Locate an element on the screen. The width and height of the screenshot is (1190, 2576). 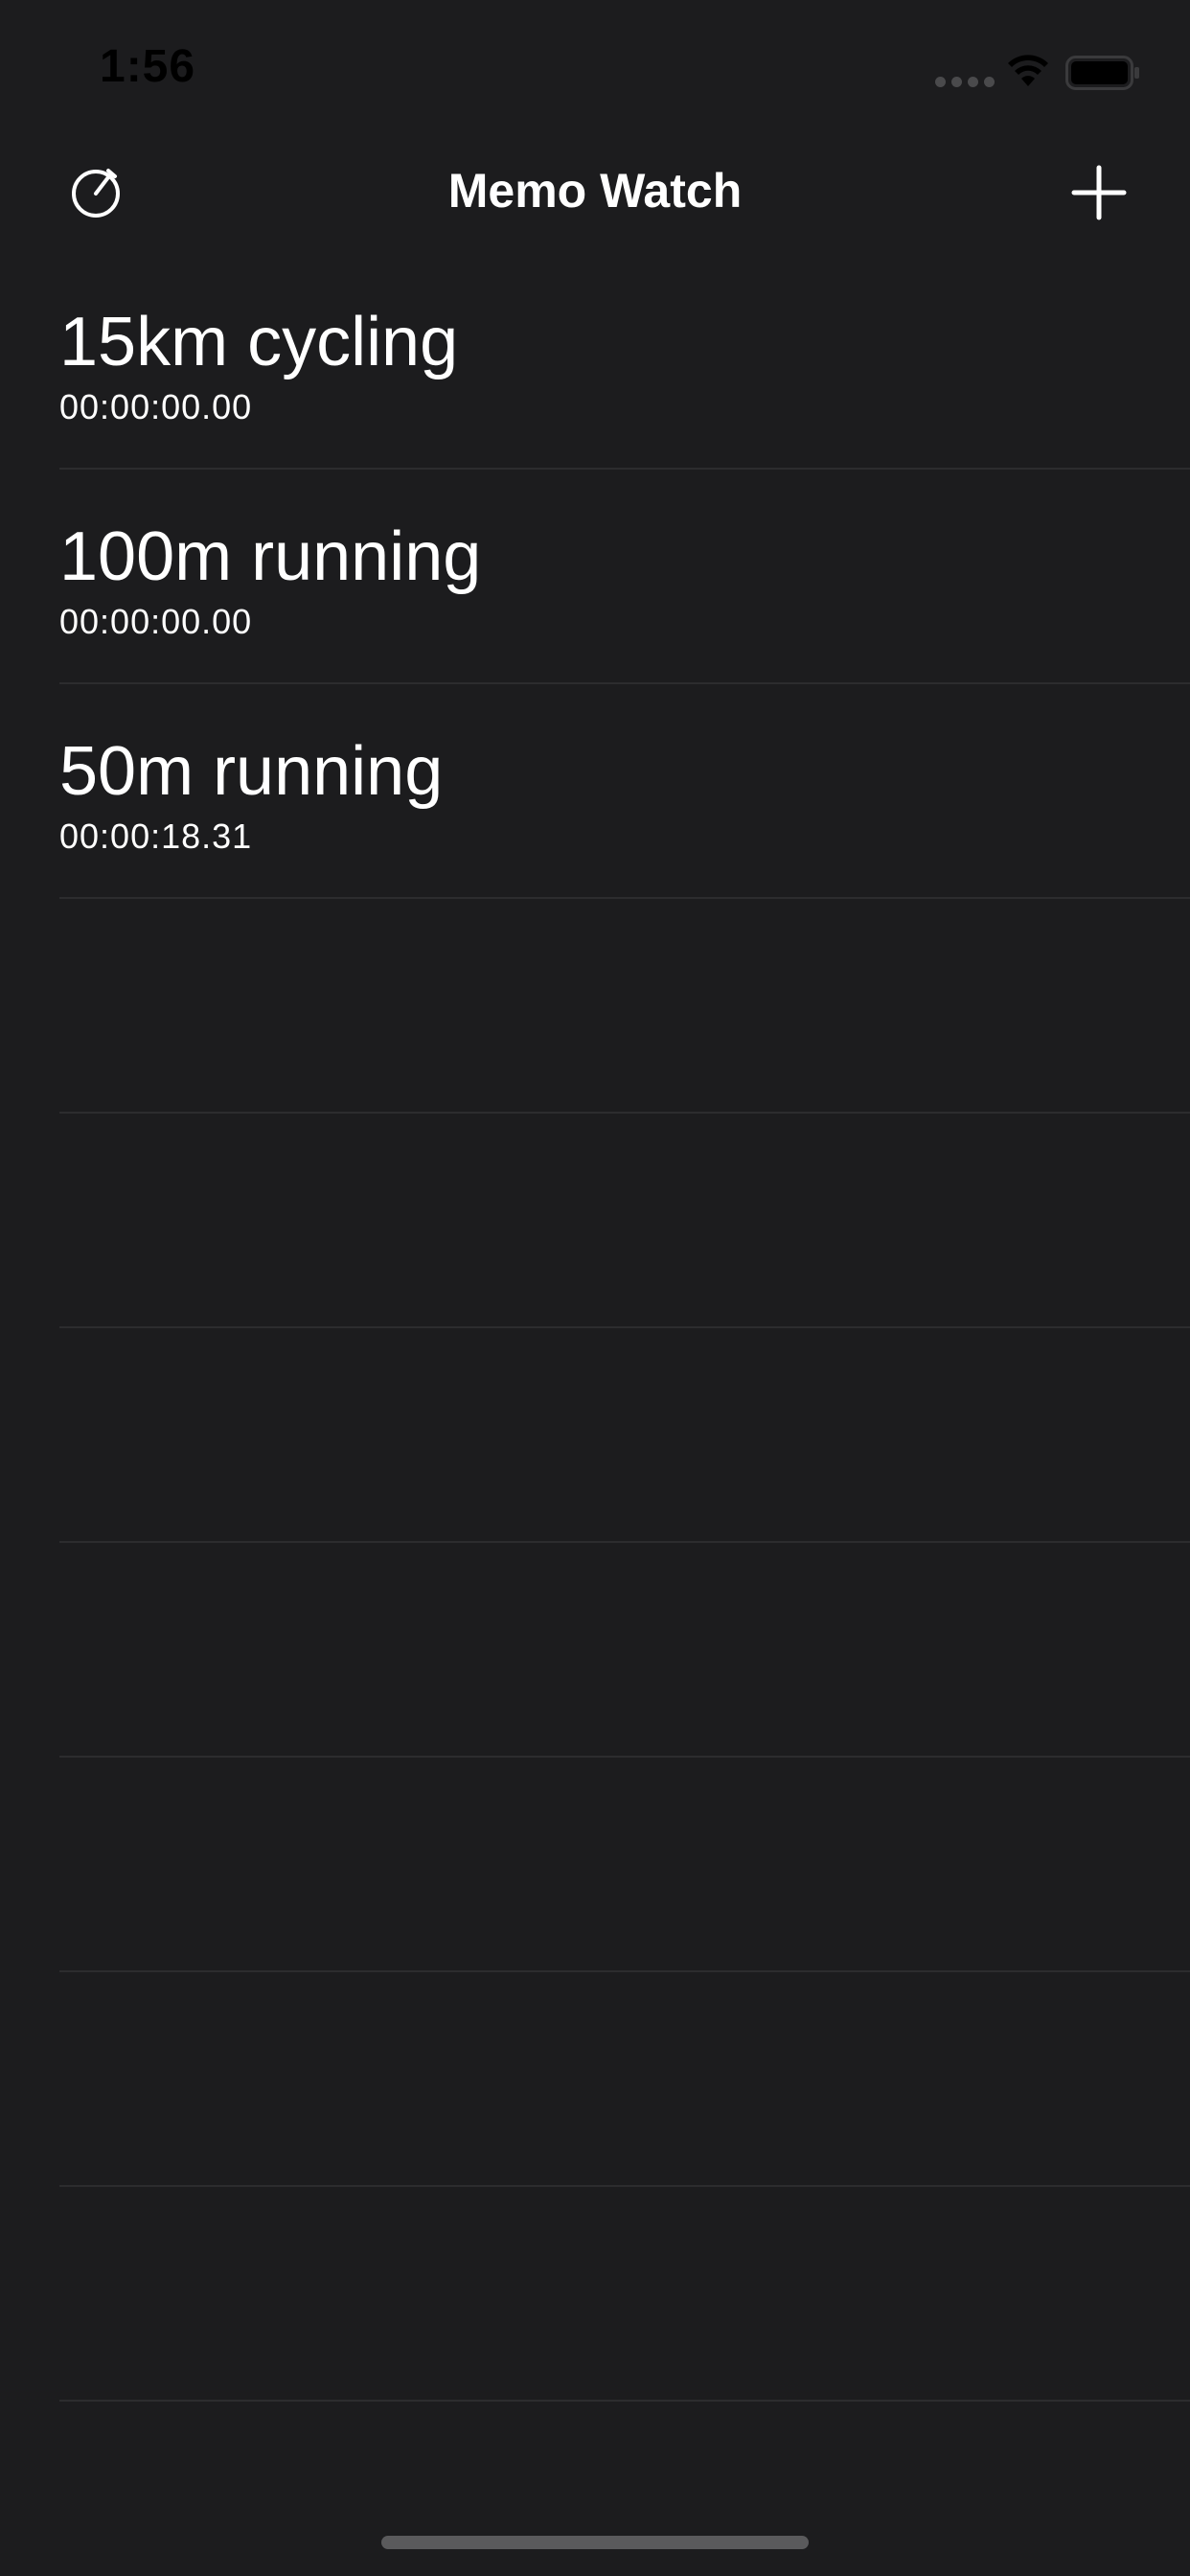
page-title: Memo Watch is located at coordinates (595, 191).